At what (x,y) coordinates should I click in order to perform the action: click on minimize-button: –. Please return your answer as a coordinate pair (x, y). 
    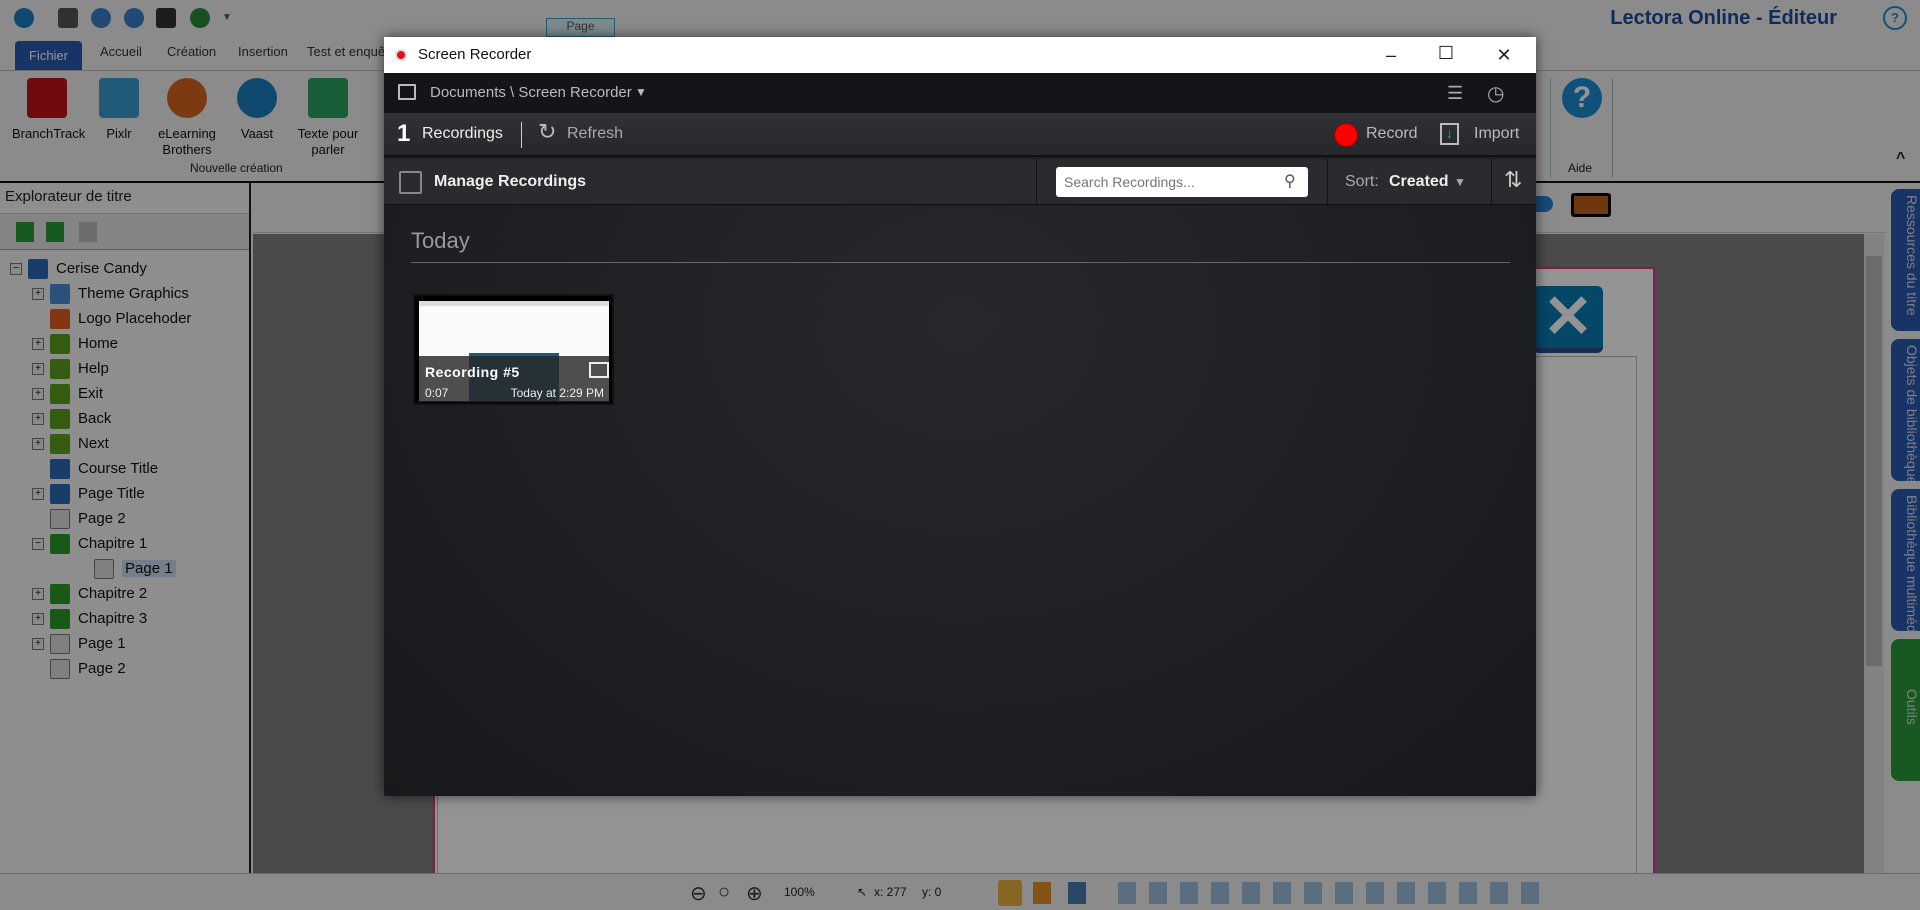
    Looking at the image, I should click on (1391, 55).